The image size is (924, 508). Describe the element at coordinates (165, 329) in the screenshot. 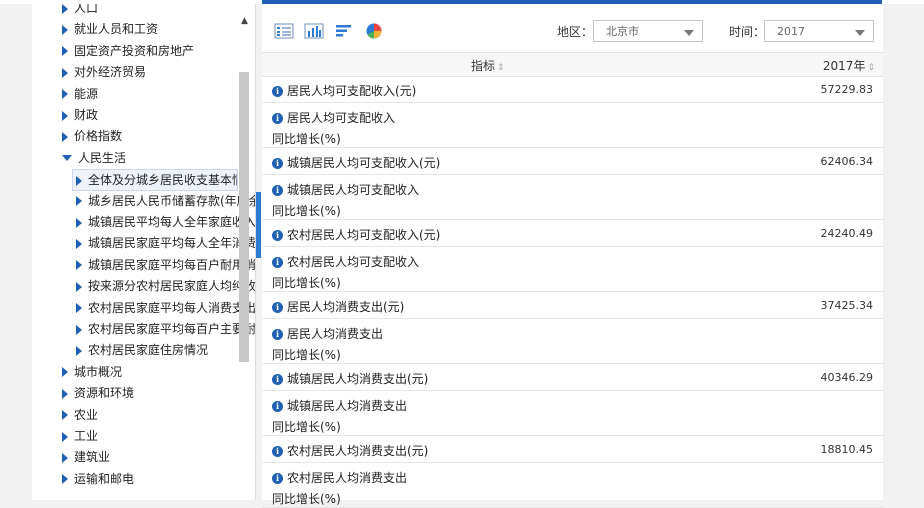

I see `tree-item: 农村居民家庭平均每百户主要耐用消费品拥有量` at that location.